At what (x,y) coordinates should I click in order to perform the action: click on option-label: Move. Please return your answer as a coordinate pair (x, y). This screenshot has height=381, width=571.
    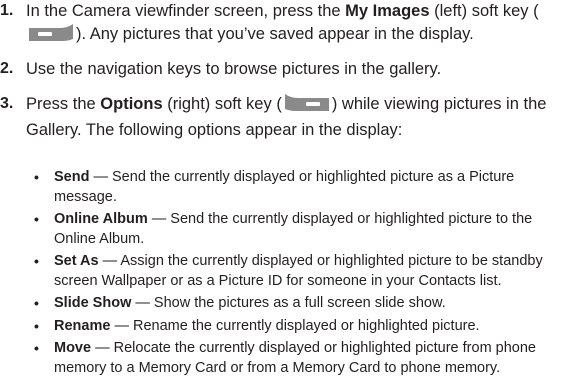
    Looking at the image, I should click on (73, 348).